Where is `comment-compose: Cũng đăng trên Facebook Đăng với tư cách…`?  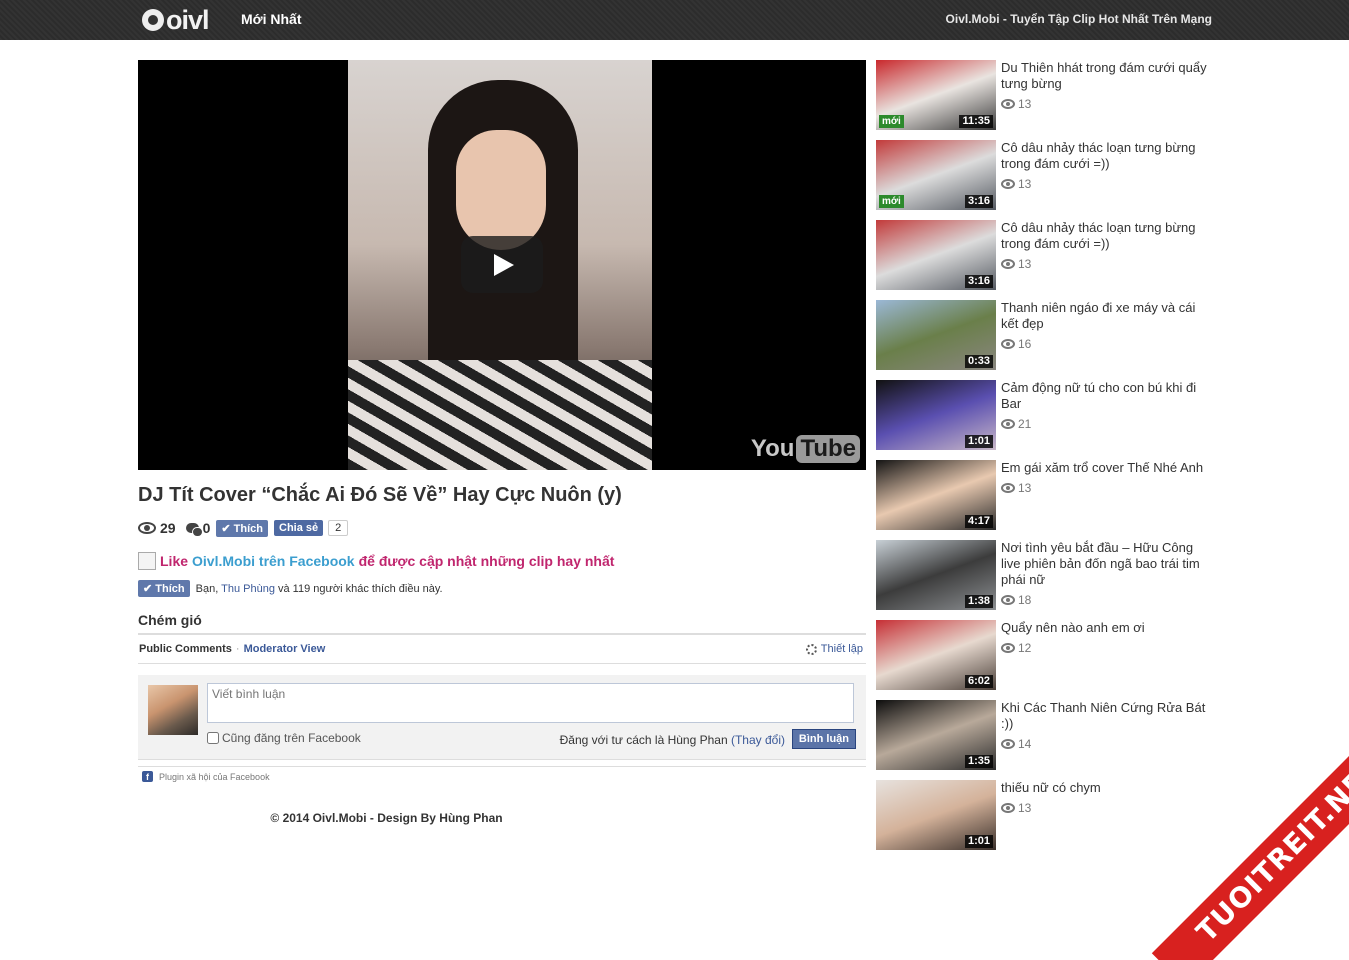 comment-compose: Cũng đăng trên Facebook Đăng với tư cách… is located at coordinates (502, 717).